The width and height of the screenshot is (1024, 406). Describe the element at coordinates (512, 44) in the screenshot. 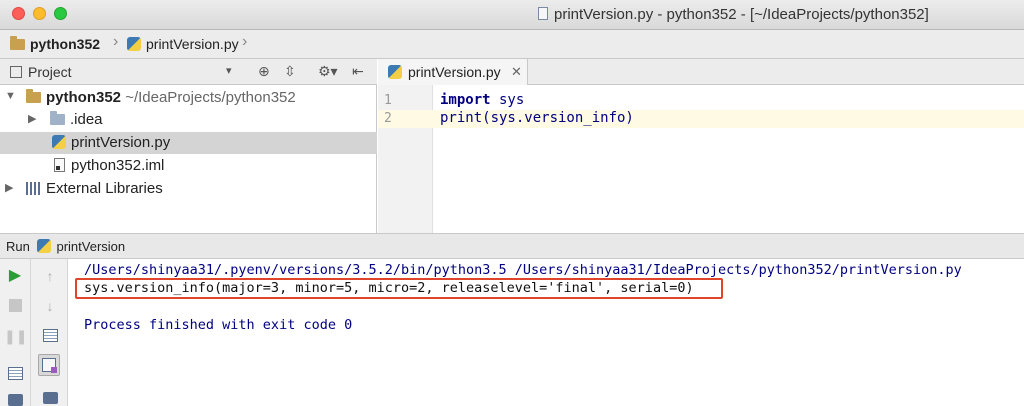

I see `navigation-bar: python352 › printVersion.py ›` at that location.